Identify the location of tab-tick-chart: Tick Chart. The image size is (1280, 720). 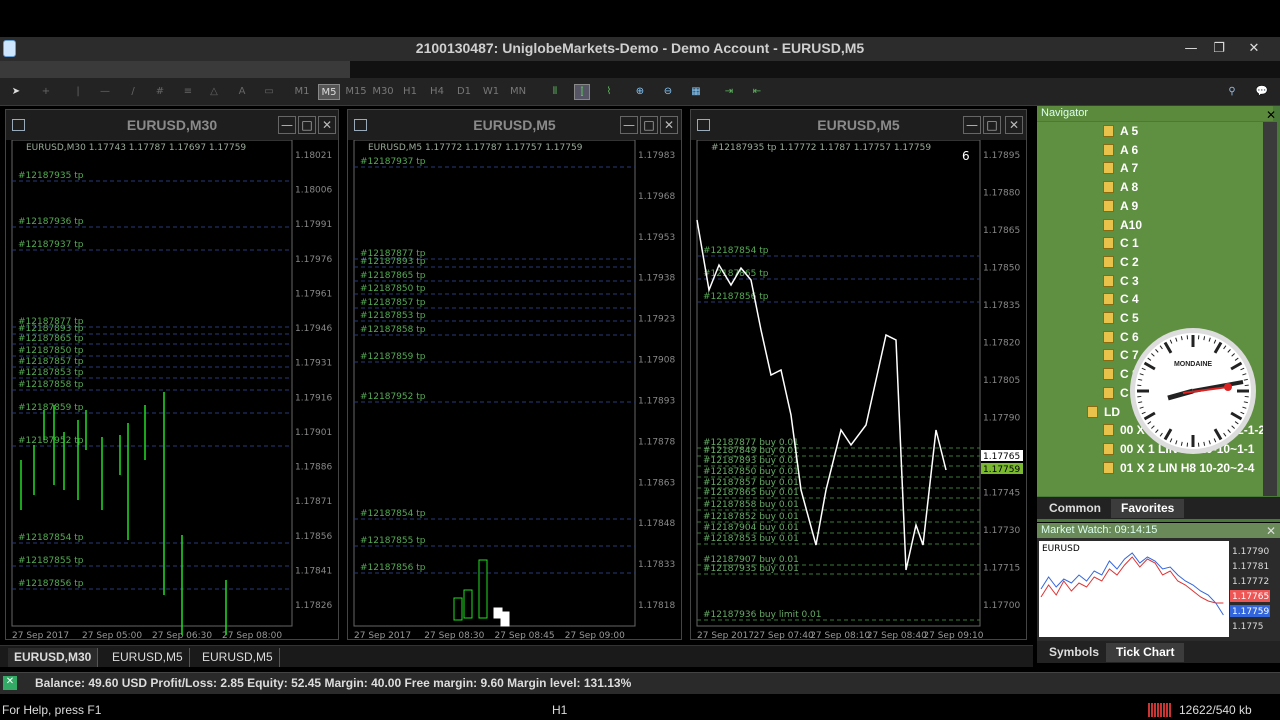
(1145, 652).